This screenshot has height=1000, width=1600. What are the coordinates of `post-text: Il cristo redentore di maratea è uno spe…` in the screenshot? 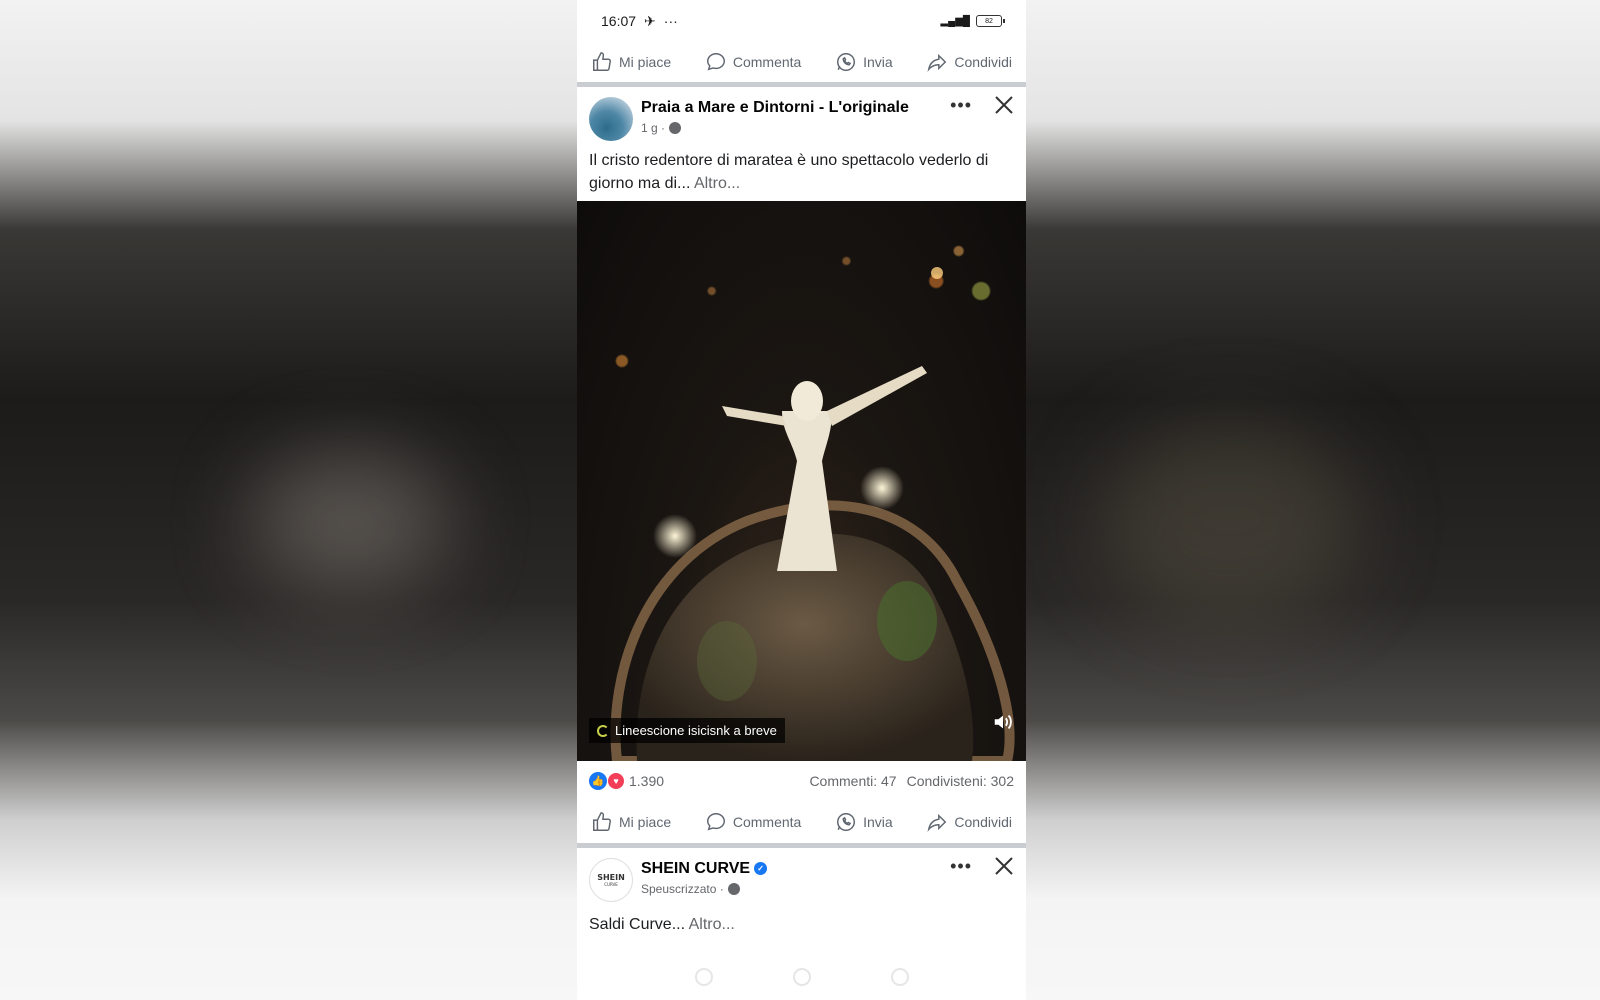 It's located at (801, 175).